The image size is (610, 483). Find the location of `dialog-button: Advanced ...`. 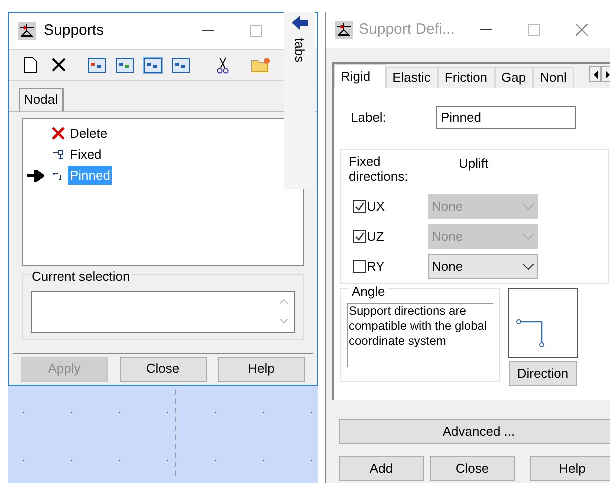

dialog-button: Advanced ... is located at coordinates (474, 431).